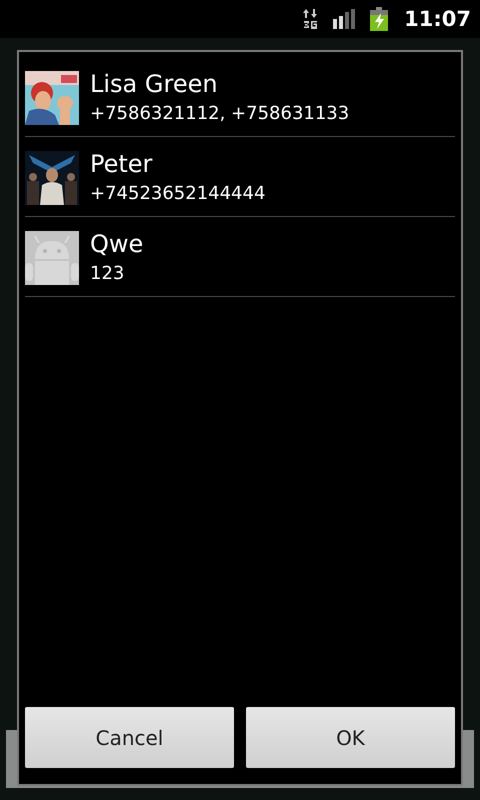  I want to click on contact-name: Lisa Green, so click(154, 84).